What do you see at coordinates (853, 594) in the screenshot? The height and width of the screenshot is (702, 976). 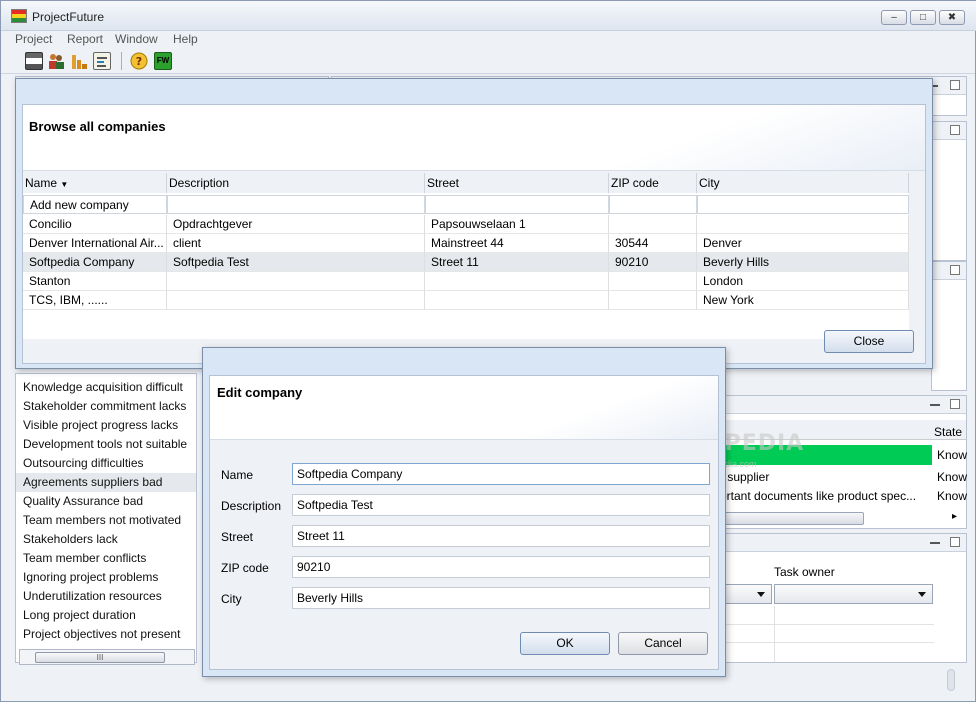 I see `task-owner-combo` at bounding box center [853, 594].